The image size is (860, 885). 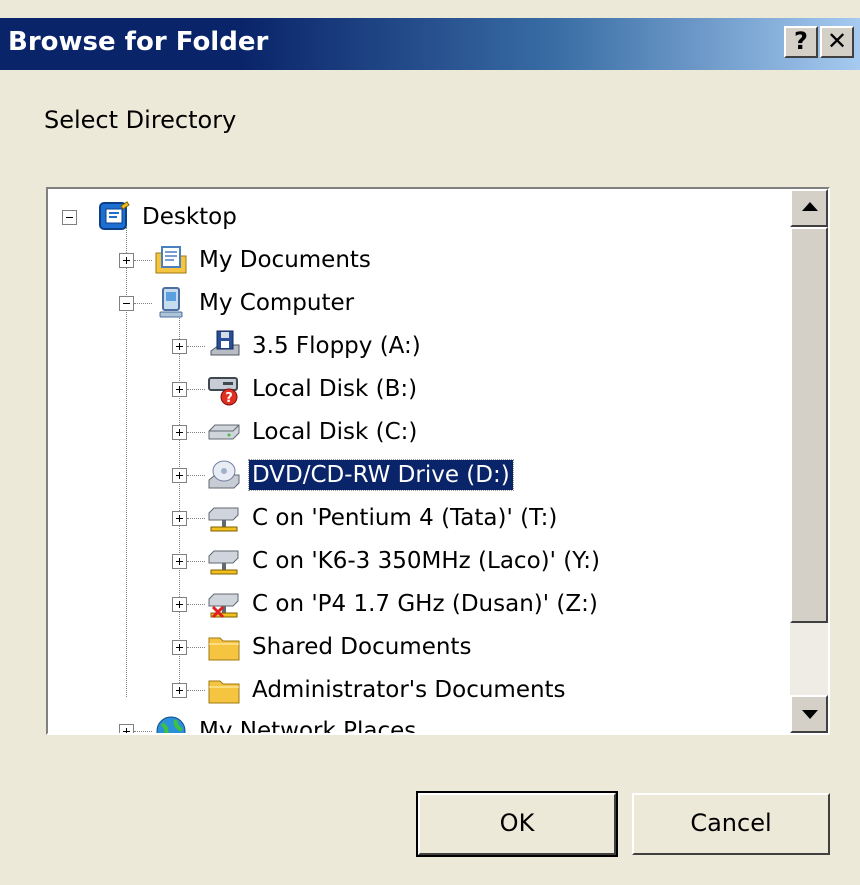 What do you see at coordinates (335, 389) in the screenshot?
I see `tree-item-label: Local Disk (B:)` at bounding box center [335, 389].